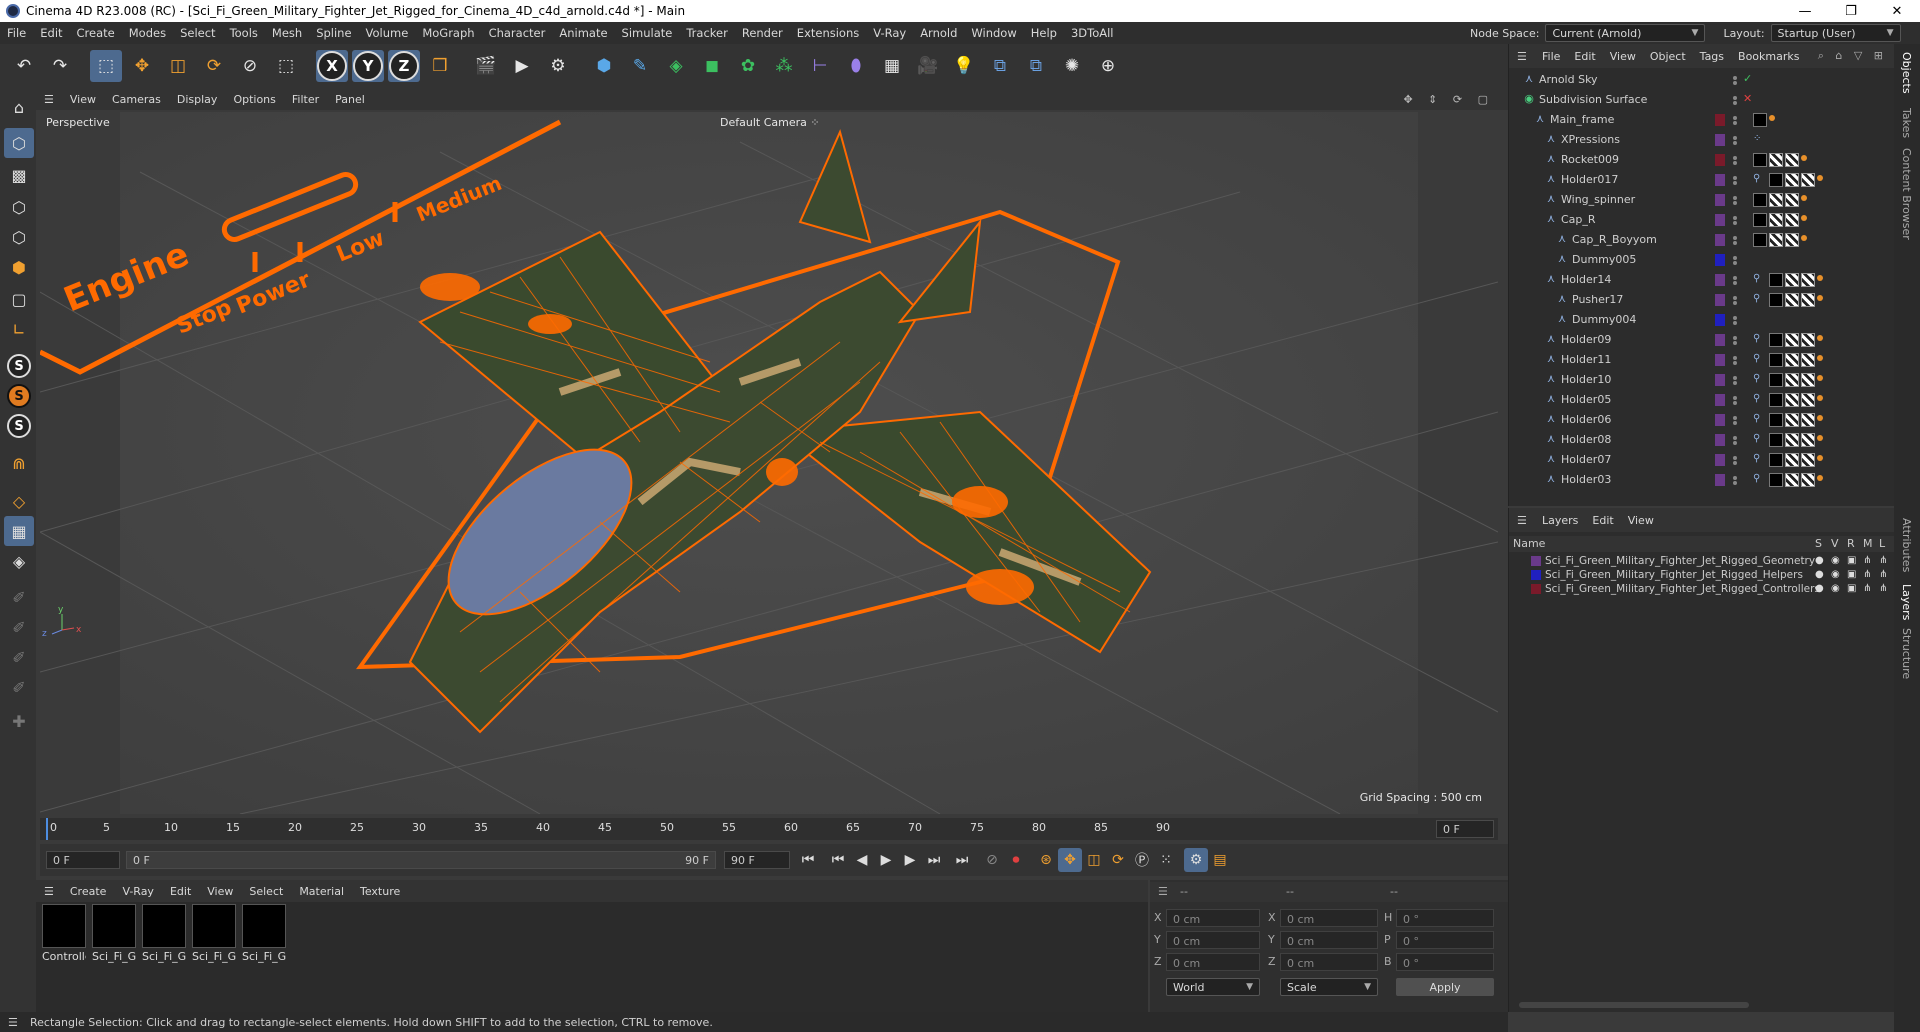 The width and height of the screenshot is (1920, 1032). What do you see at coordinates (712, 66) in the screenshot?
I see `extrude-button: ◼` at bounding box center [712, 66].